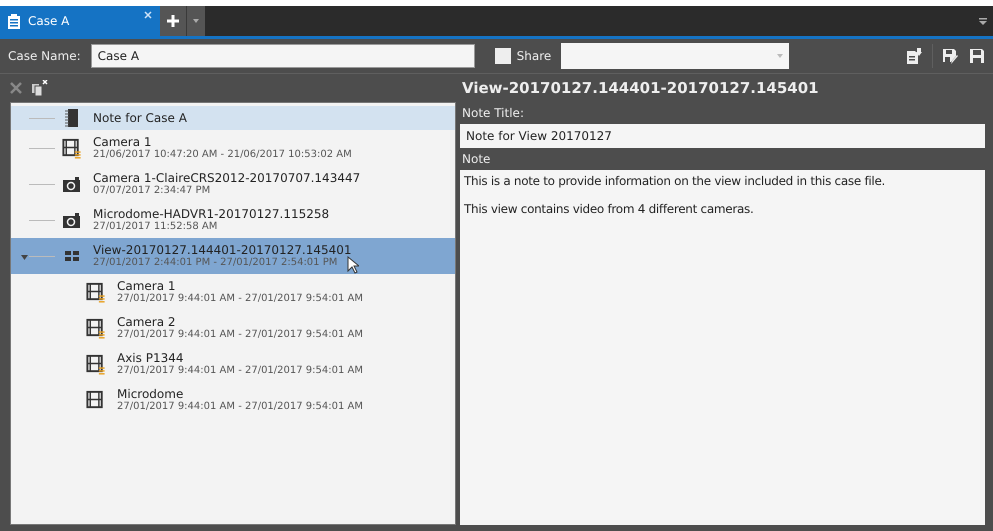 This screenshot has height=531, width=993. I want to click on item-title: Axis P1344, so click(150, 358).